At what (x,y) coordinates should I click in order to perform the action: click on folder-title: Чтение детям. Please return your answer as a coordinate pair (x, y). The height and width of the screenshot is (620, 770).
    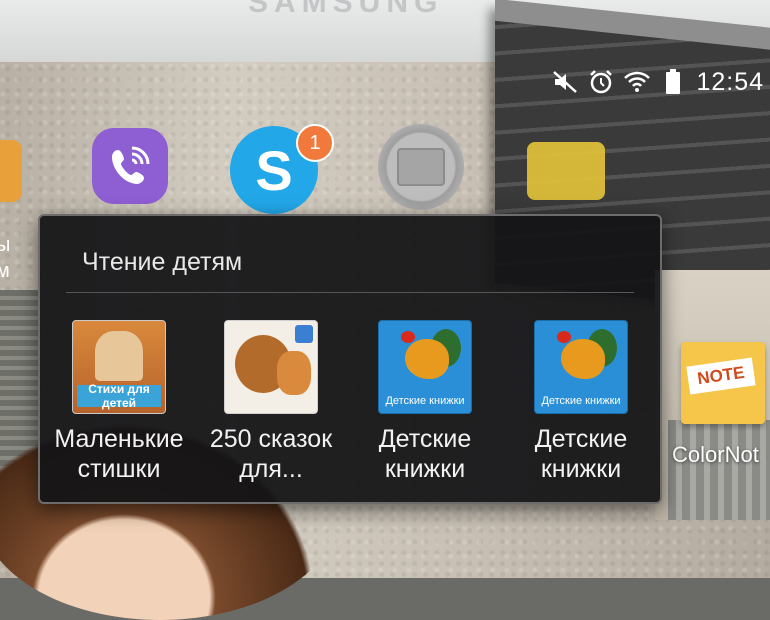
    Looking at the image, I should click on (162, 262).